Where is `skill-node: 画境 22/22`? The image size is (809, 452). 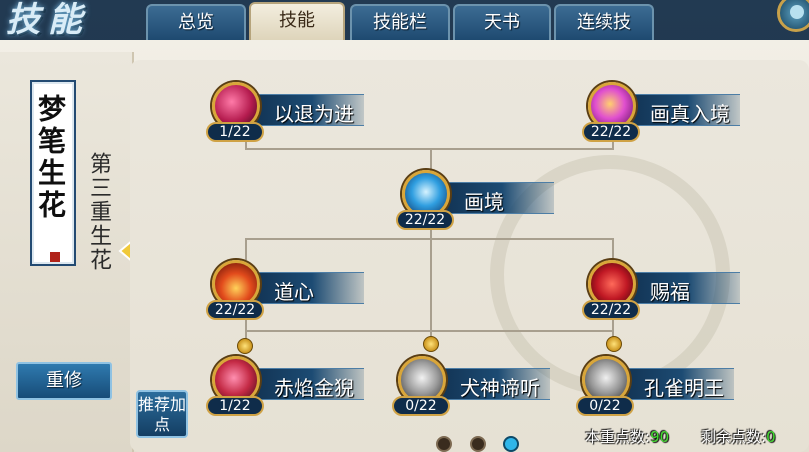 skill-node: 画境 22/22 is located at coordinates (490, 198).